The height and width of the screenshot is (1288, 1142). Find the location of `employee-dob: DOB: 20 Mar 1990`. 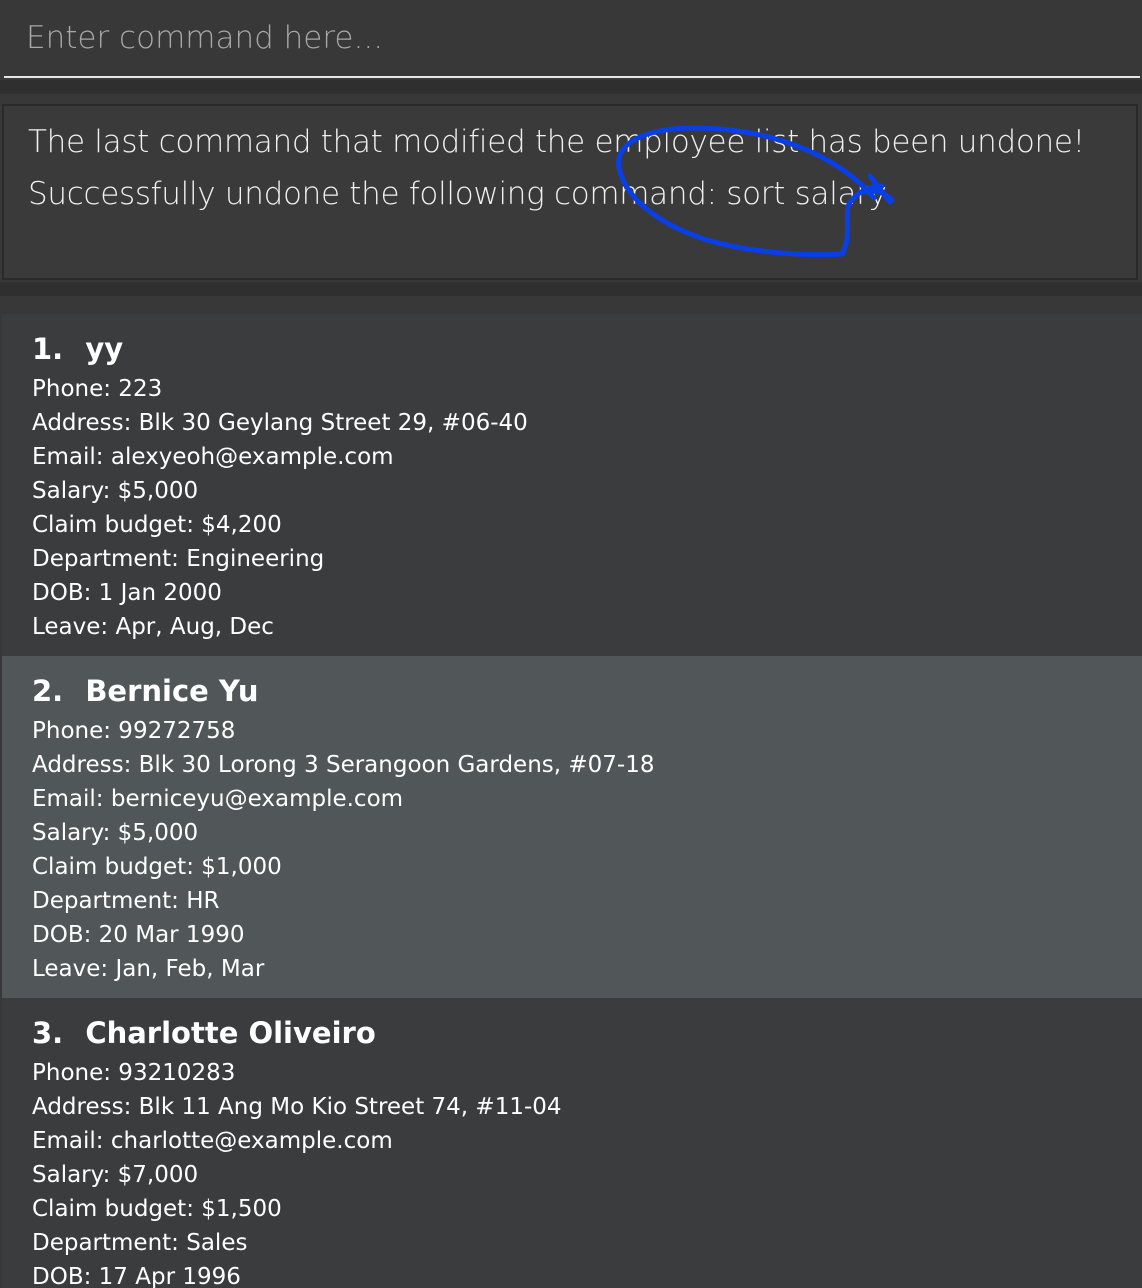

employee-dob: DOB: 20 Mar 1990 is located at coordinates (138, 935).